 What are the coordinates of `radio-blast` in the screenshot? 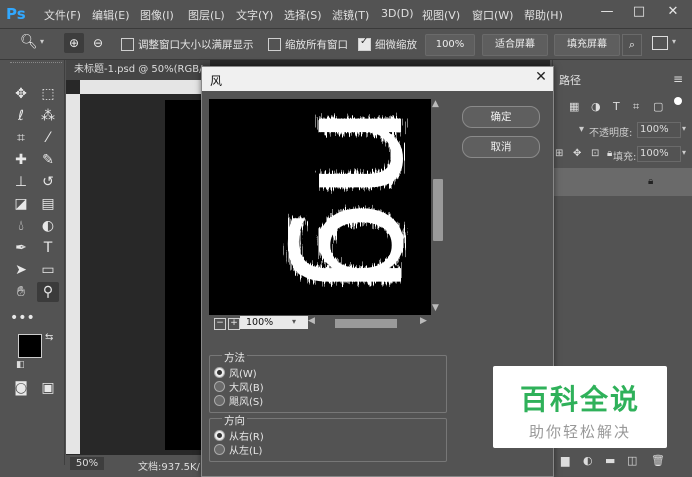 It's located at (219, 386).